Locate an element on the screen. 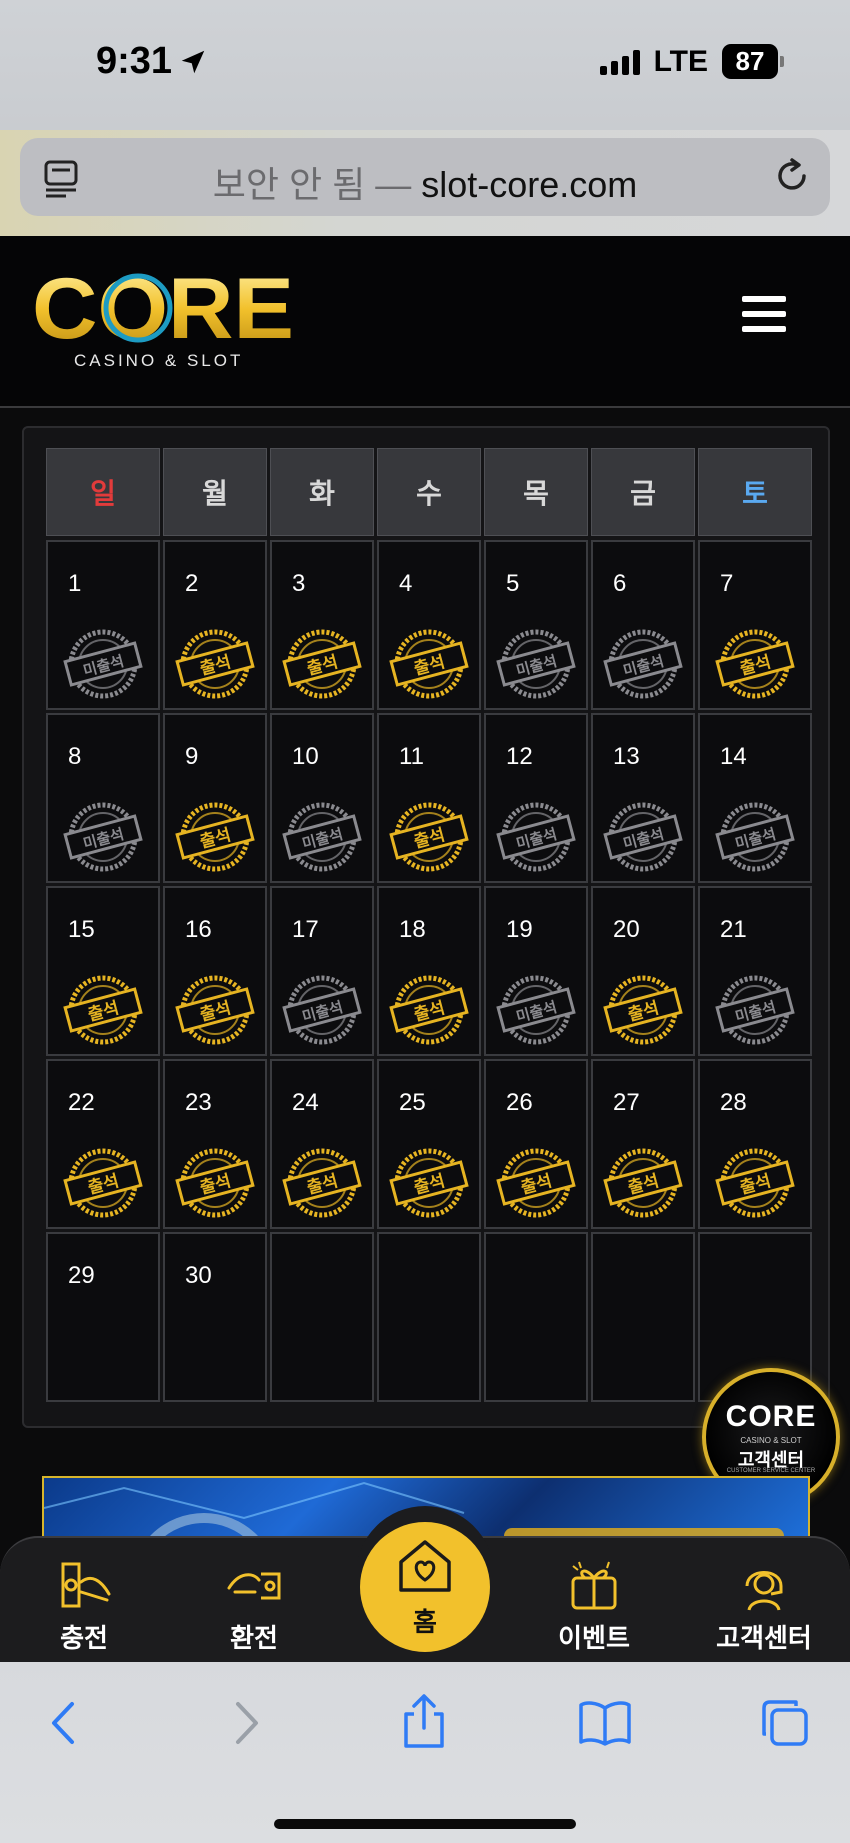 The width and height of the screenshot is (850, 1843). time-text: 9:31 is located at coordinates (134, 61).